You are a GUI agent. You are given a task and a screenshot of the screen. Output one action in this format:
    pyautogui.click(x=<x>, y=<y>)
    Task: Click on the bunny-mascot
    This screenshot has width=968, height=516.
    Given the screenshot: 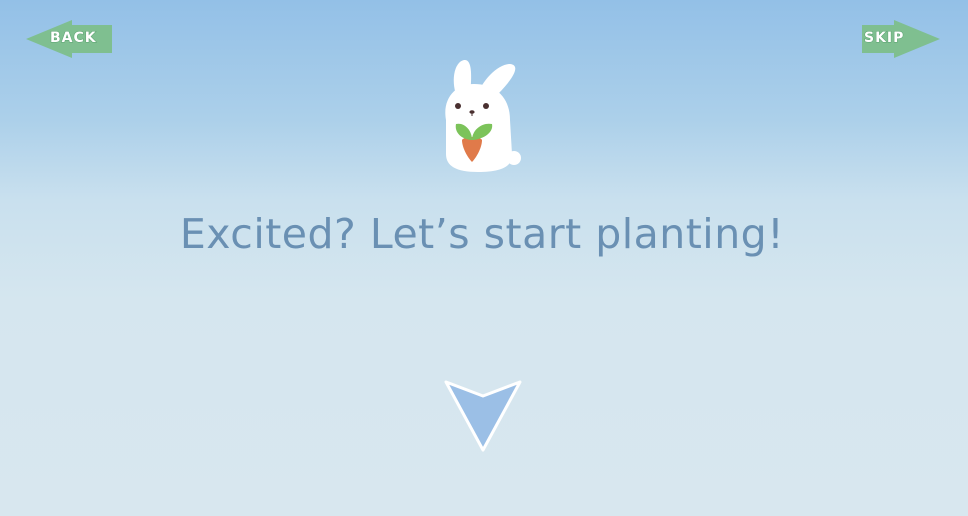 What is the action you would take?
    pyautogui.click(x=481, y=116)
    